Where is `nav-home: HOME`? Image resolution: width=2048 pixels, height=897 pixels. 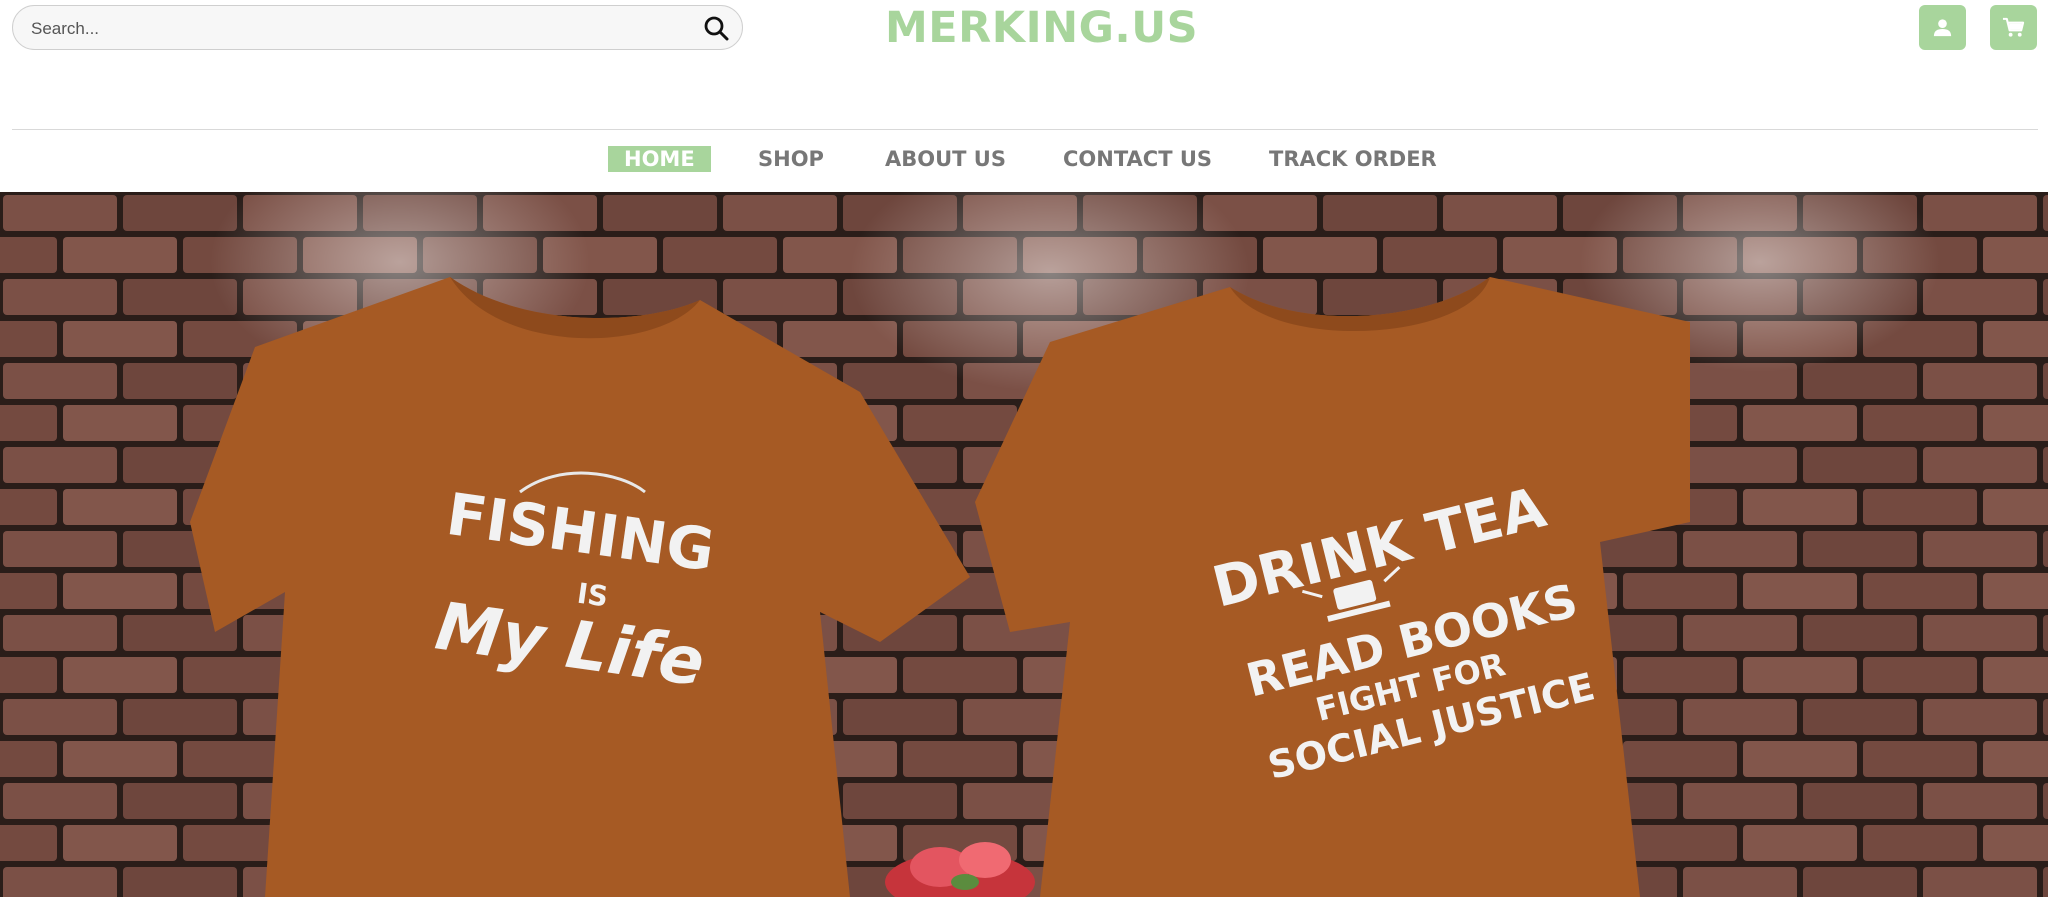 nav-home: HOME is located at coordinates (659, 159).